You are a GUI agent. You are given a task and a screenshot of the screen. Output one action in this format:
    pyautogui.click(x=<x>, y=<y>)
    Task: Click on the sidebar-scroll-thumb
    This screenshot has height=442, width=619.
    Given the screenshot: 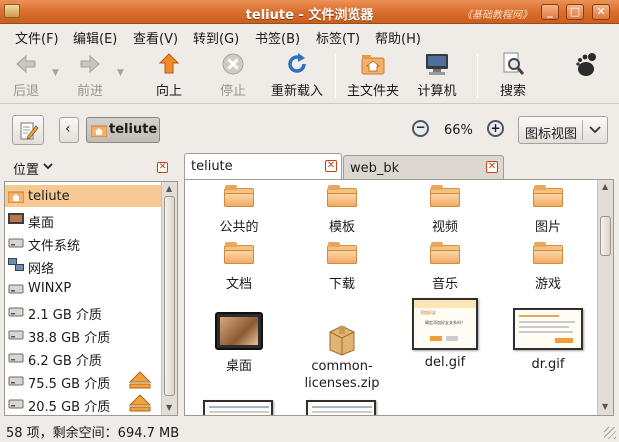 What is the action you would take?
    pyautogui.click(x=169, y=296)
    